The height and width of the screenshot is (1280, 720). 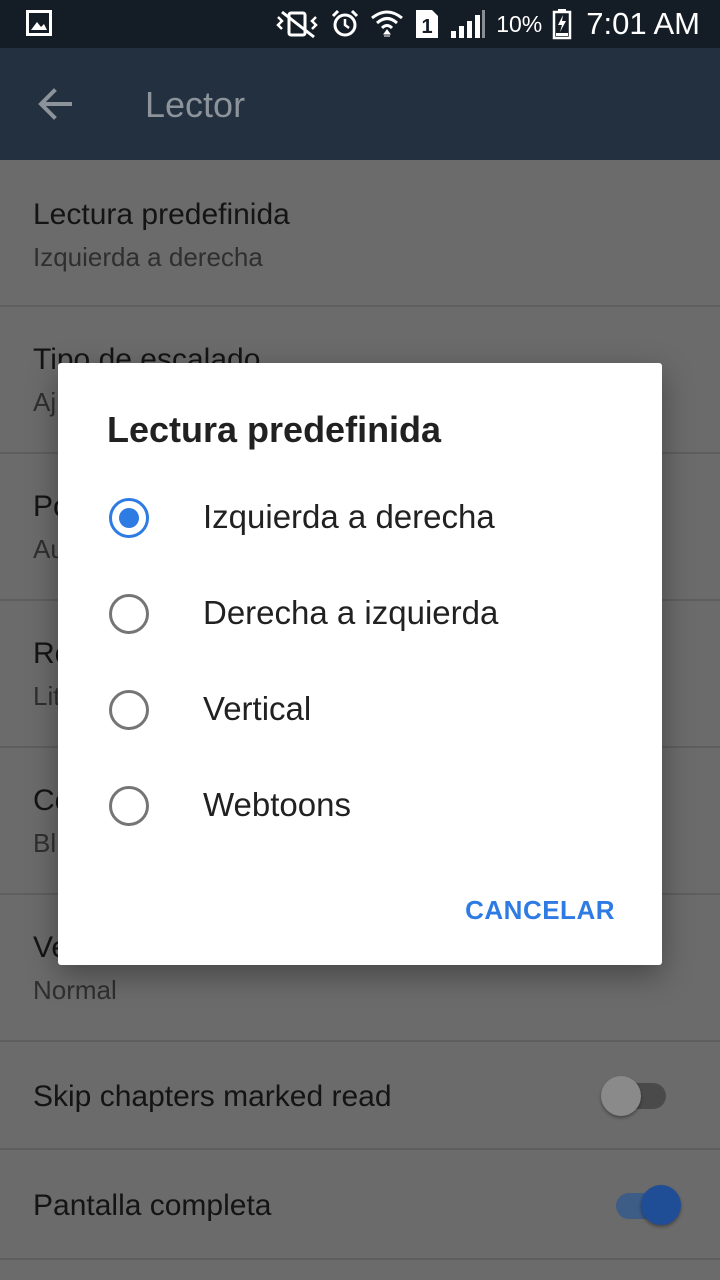 I want to click on signal-icon, so click(x=468, y=24).